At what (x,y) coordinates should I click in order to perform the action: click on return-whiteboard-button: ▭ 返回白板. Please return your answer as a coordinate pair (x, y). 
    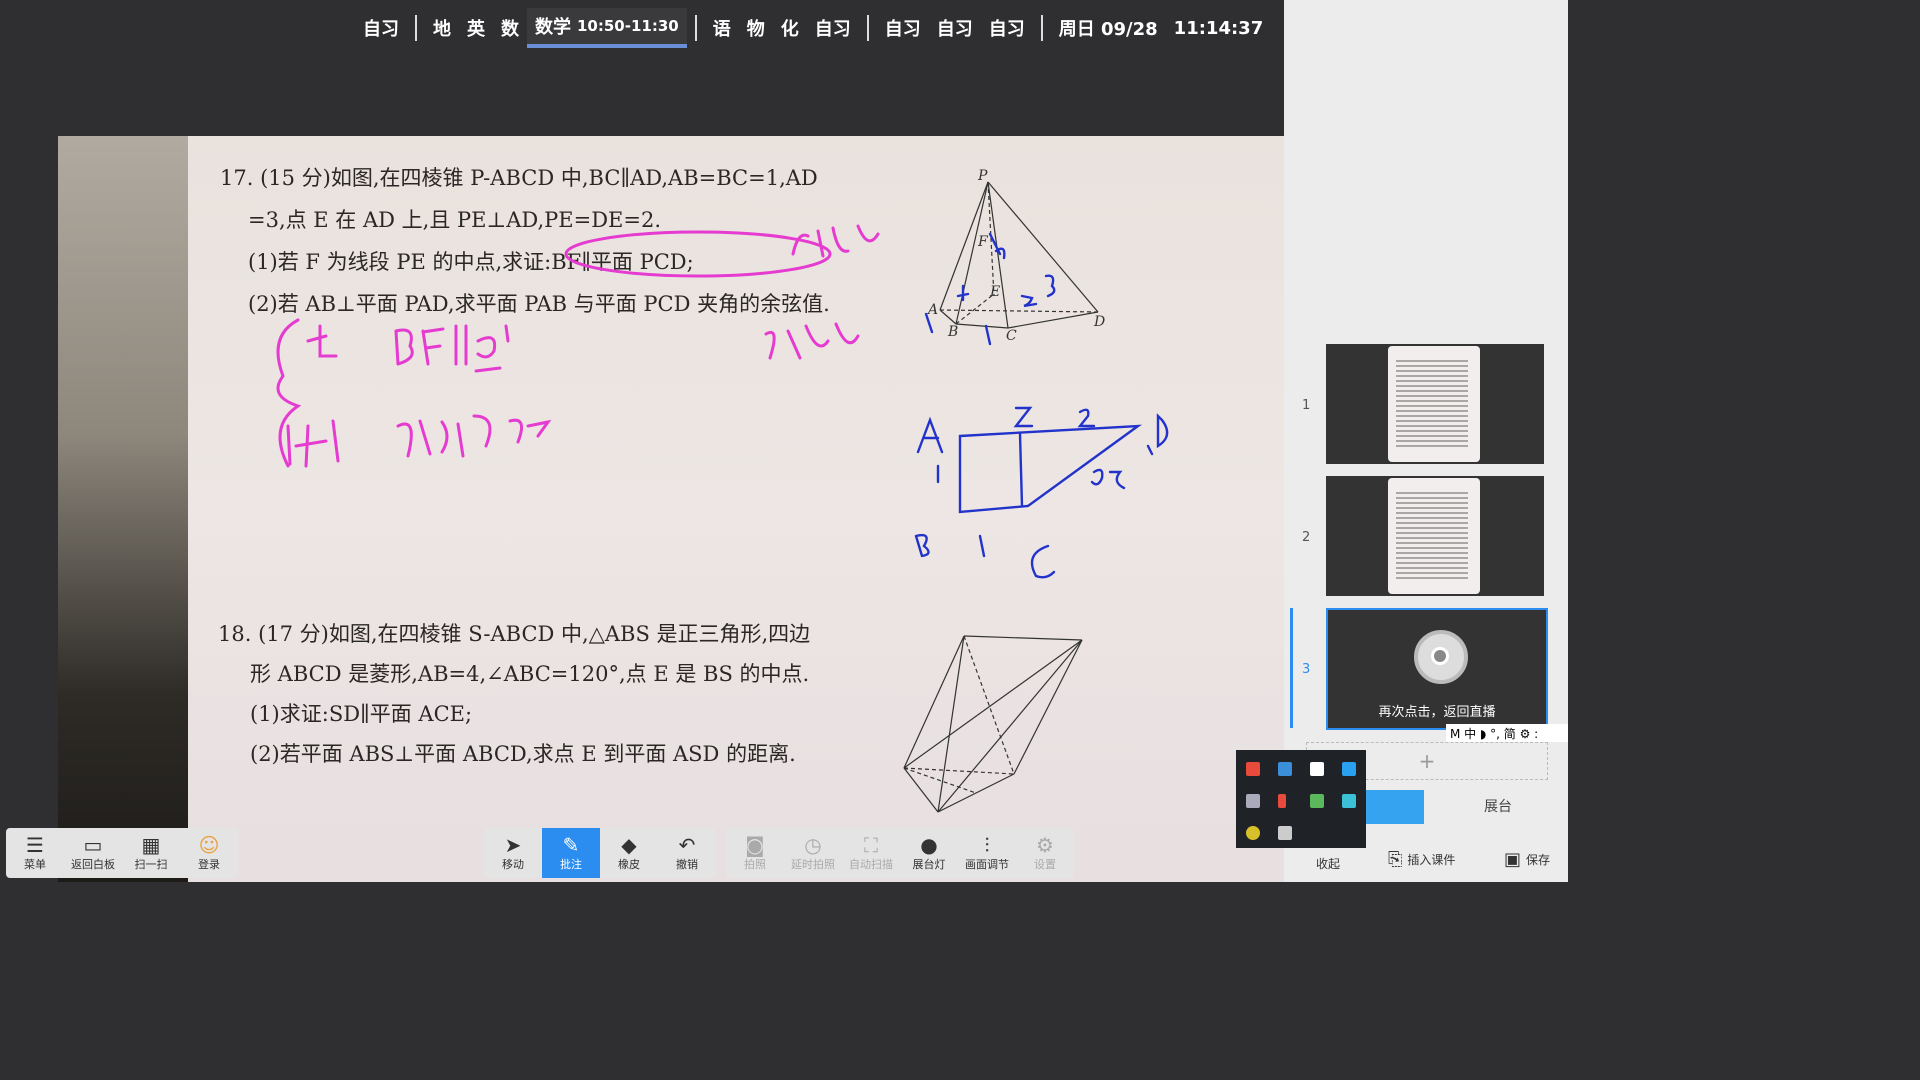
    Looking at the image, I should click on (93, 853).